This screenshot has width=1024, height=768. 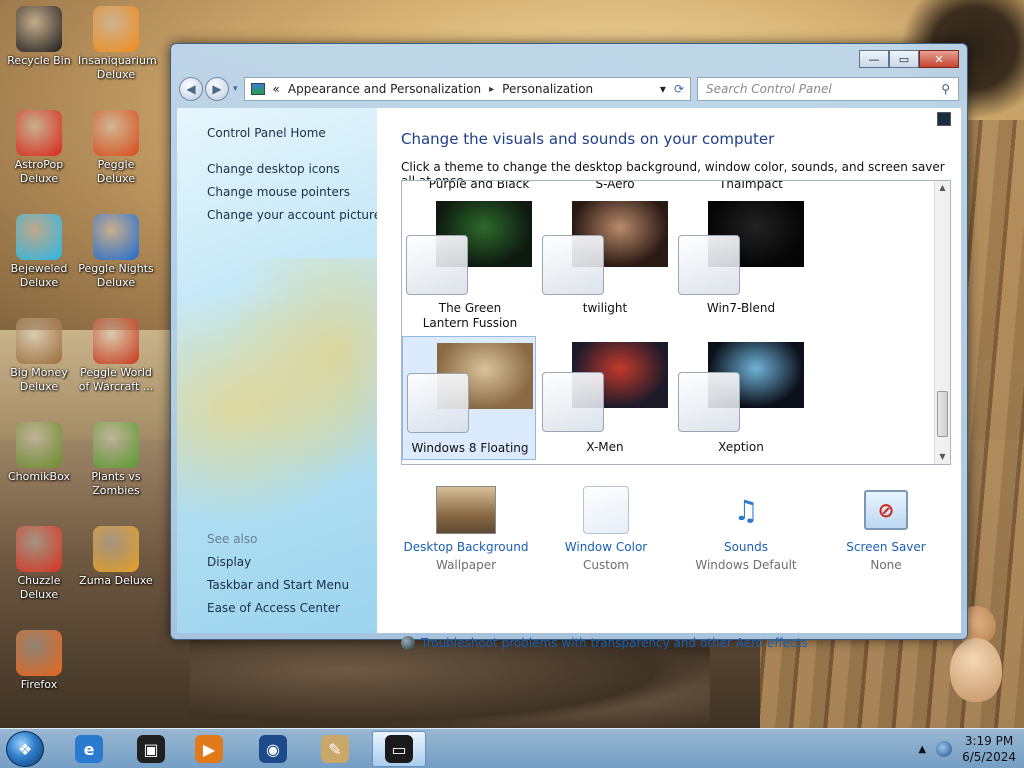 What do you see at coordinates (746, 547) in the screenshot?
I see `sounds-link: Sounds` at bounding box center [746, 547].